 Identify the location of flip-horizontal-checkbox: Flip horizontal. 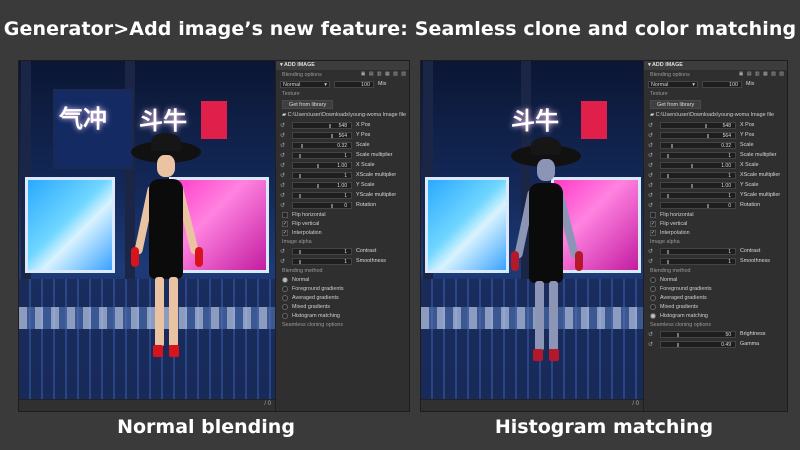
(715, 214).